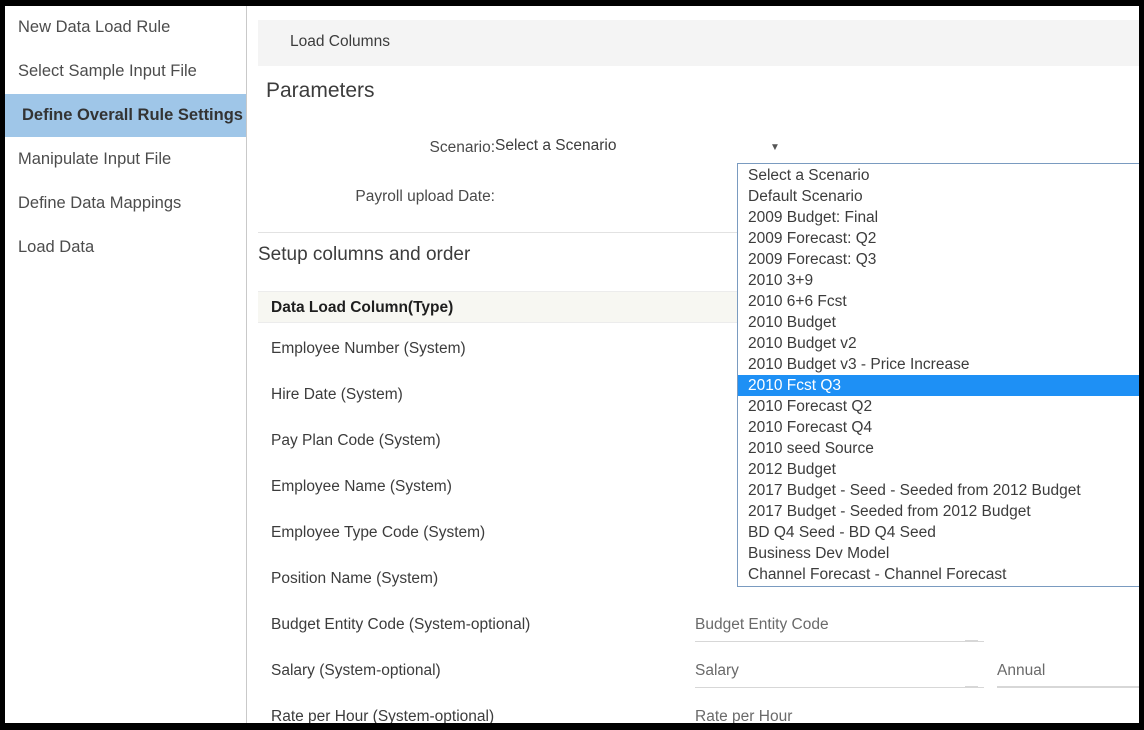 The image size is (1144, 730). What do you see at coordinates (1068, 686) in the screenshot?
I see `basis-column-divider` at bounding box center [1068, 686].